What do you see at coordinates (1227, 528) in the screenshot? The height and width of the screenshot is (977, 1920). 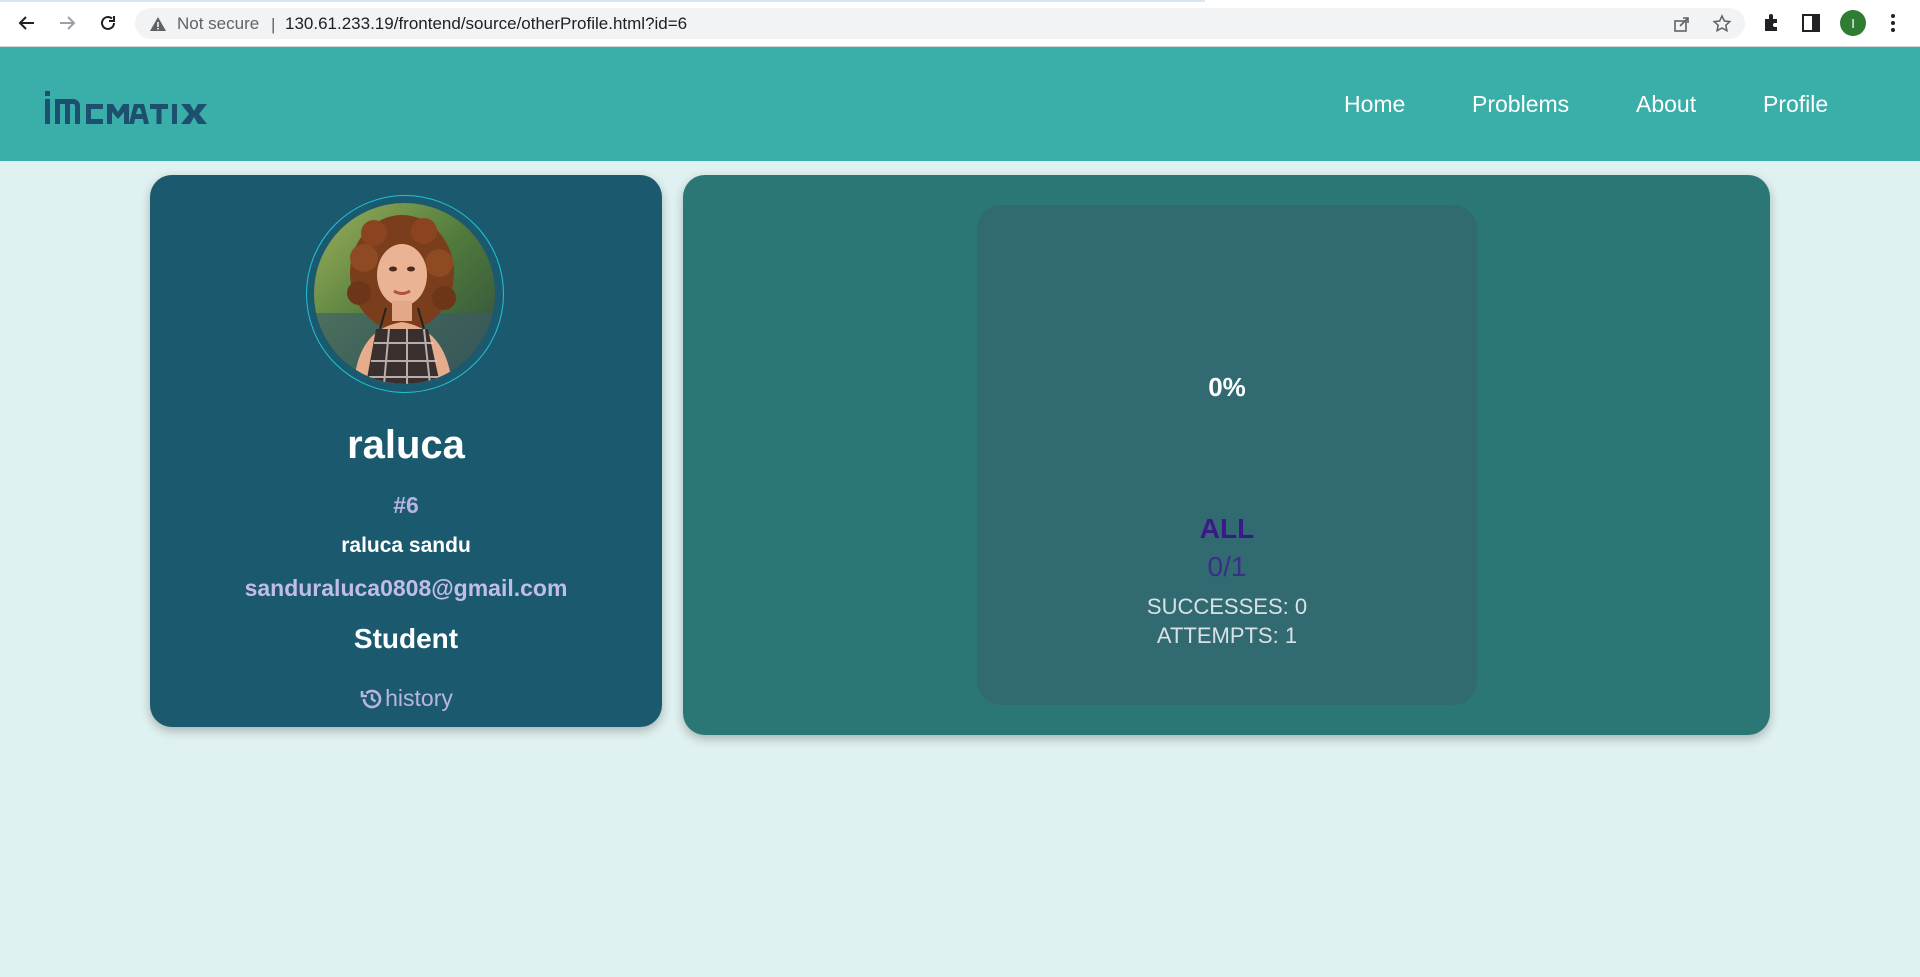 I see `category-label: ALL` at bounding box center [1227, 528].